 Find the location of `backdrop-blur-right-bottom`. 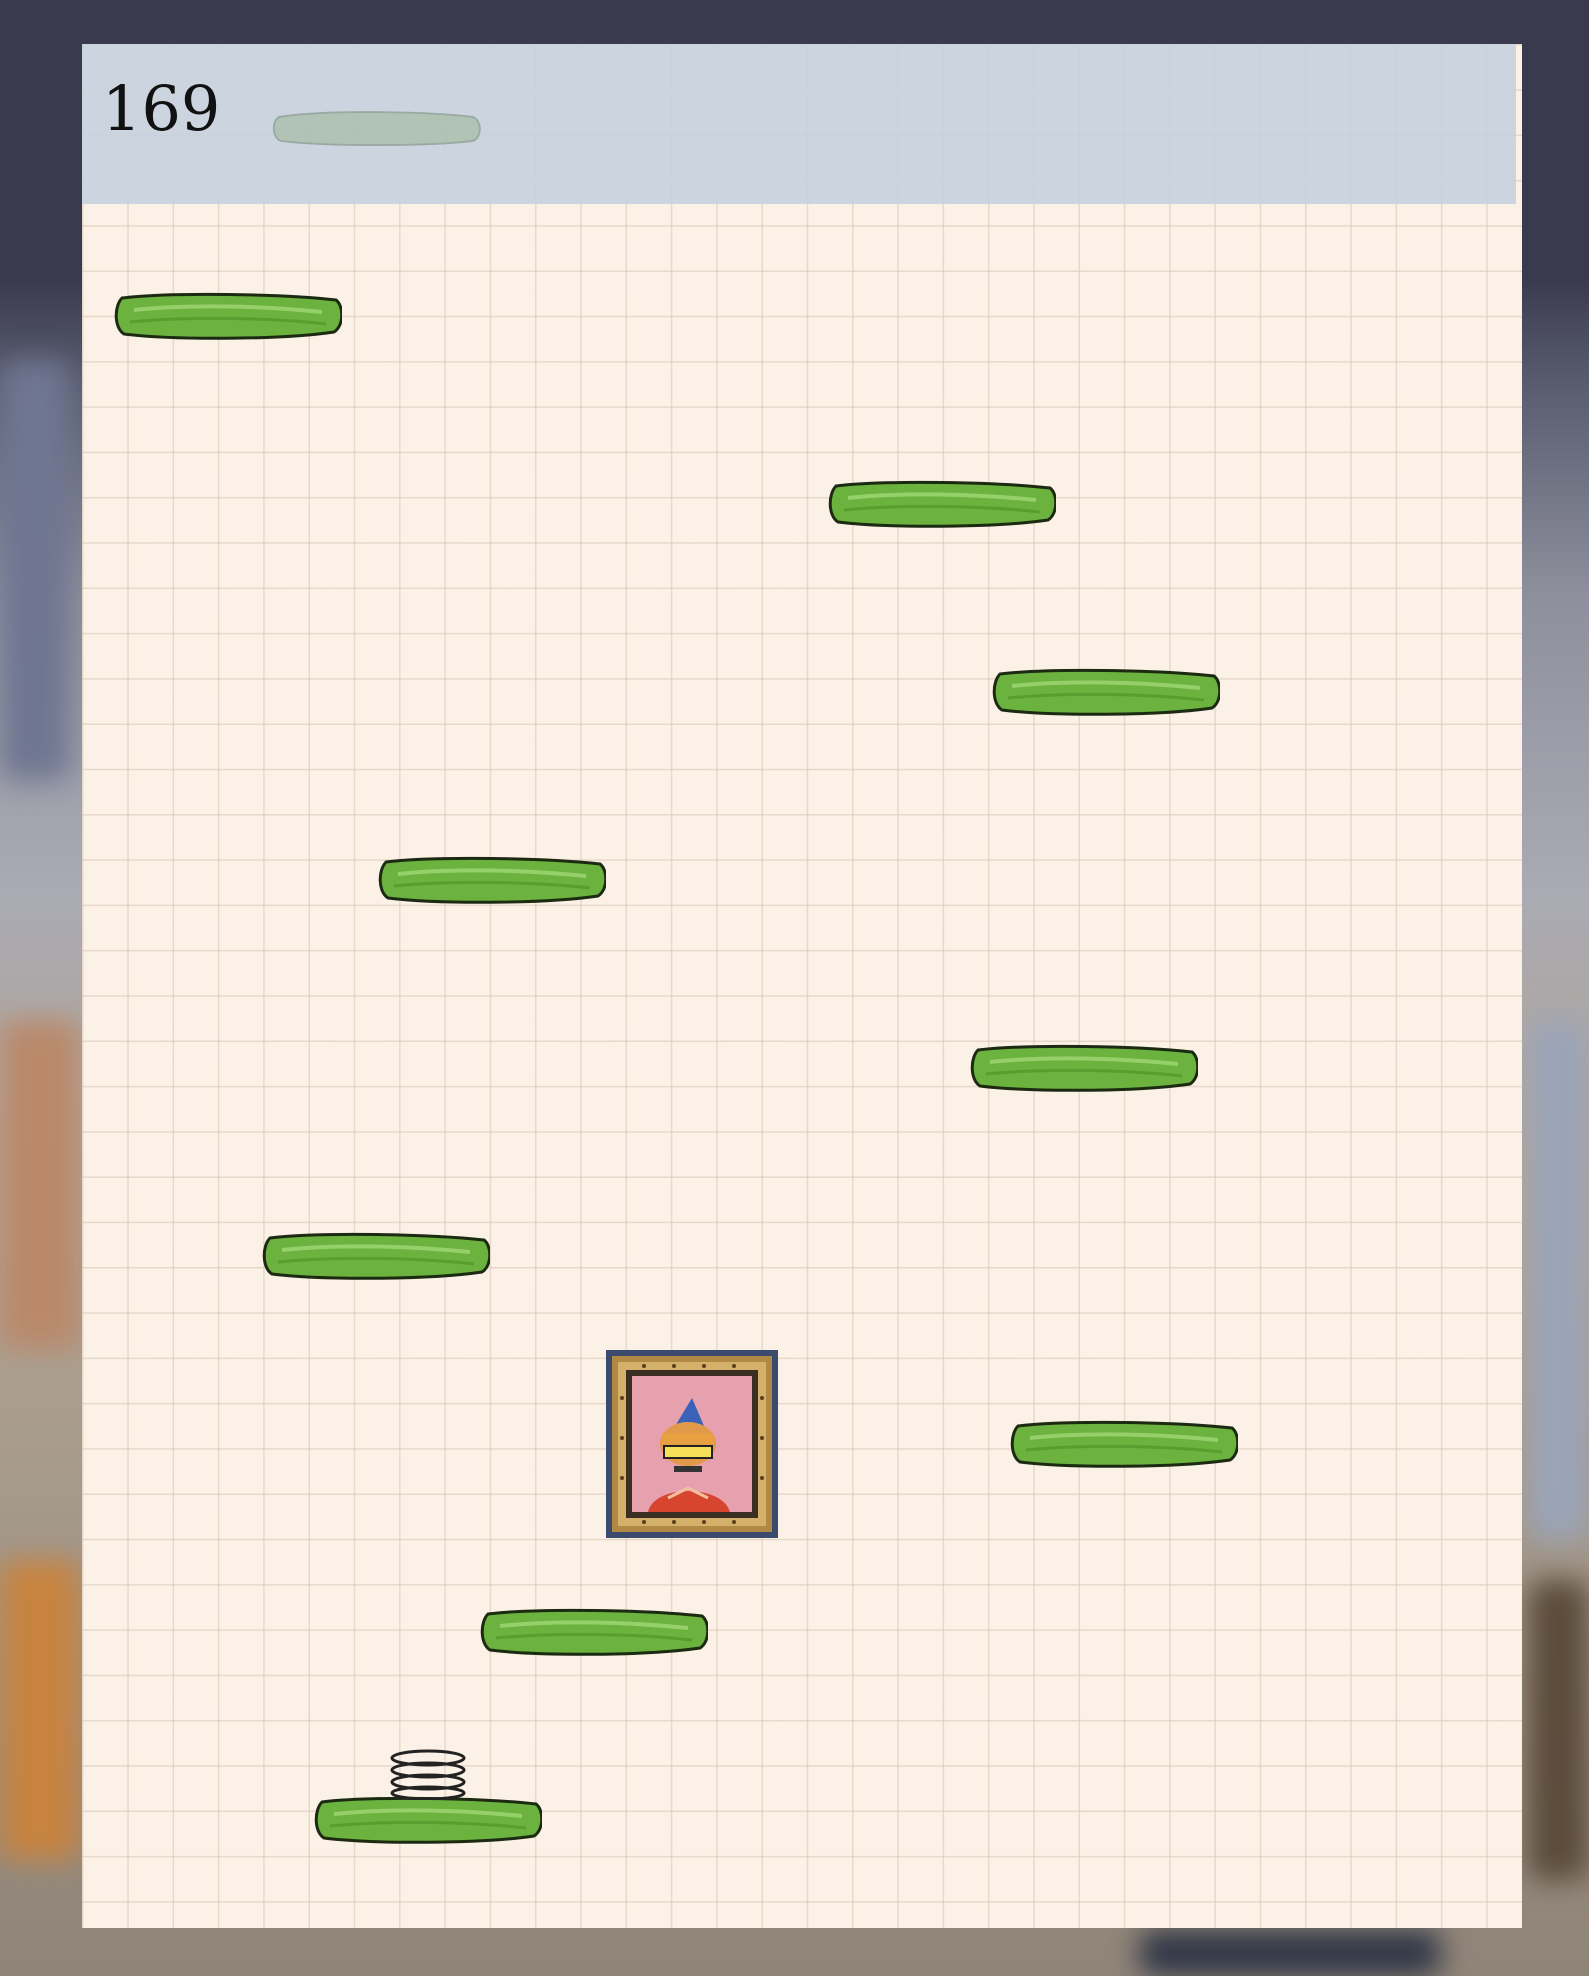

backdrop-blur-right-bottom is located at coordinates (1558, 1730).